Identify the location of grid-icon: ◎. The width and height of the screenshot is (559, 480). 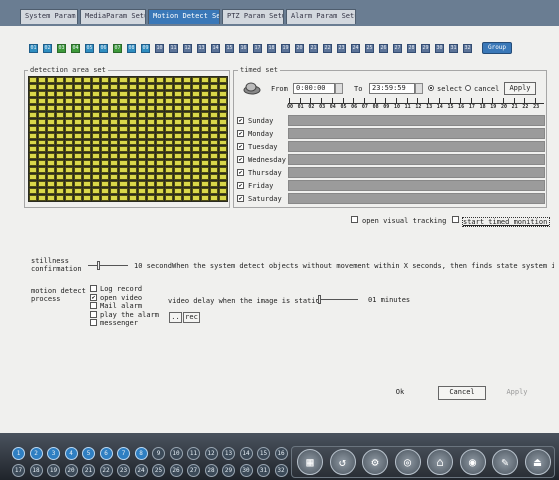
(407, 462).